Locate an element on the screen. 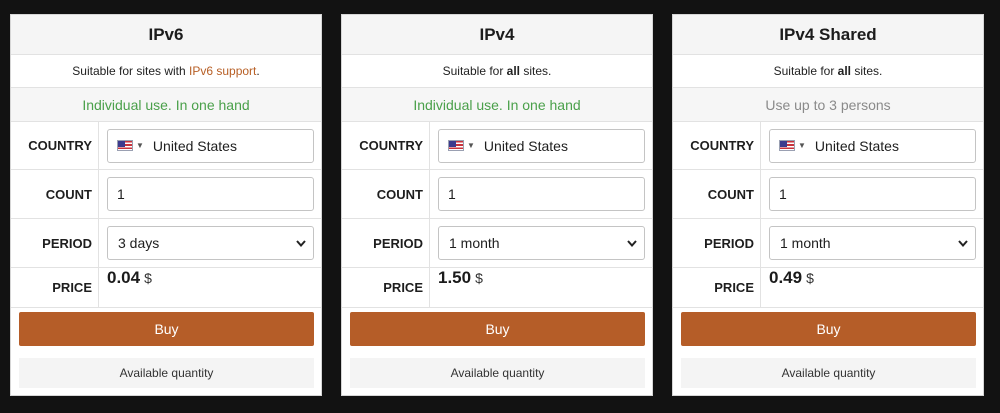  period-row: PERIOD 3 days is located at coordinates (166, 243).